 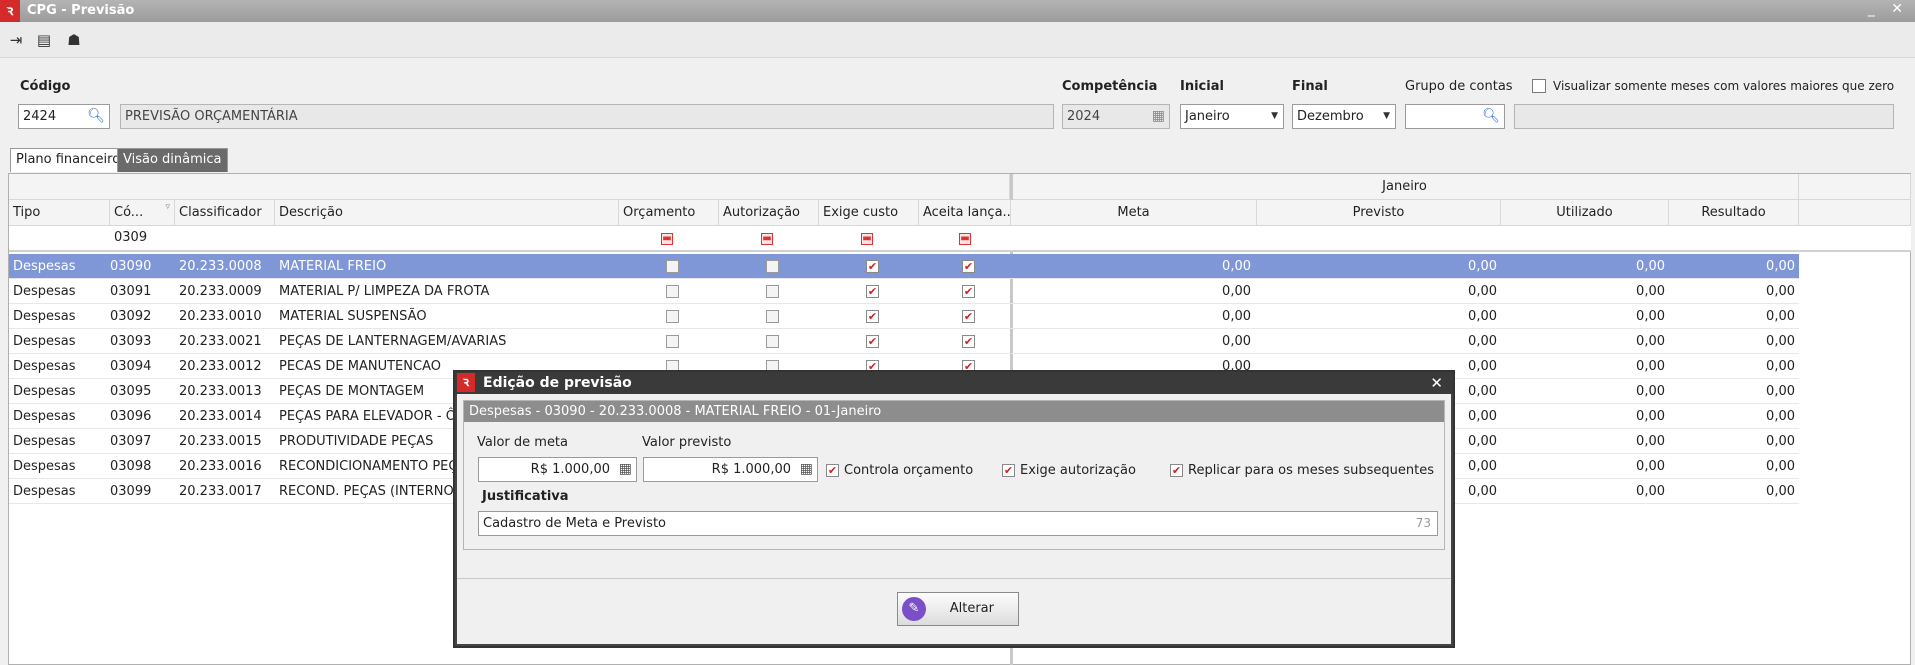 What do you see at coordinates (220, 416) in the screenshot?
I see `cell-classificador: 20.233.0014` at bounding box center [220, 416].